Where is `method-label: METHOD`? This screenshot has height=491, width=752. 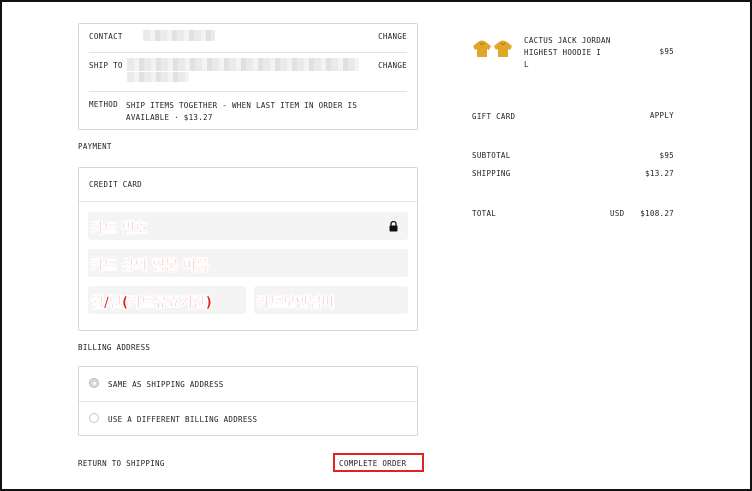
method-label: METHOD is located at coordinates (103, 104).